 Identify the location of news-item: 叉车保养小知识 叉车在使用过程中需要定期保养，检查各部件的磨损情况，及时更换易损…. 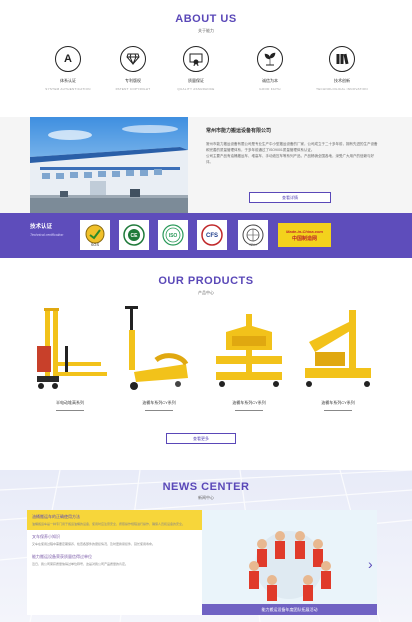
(114, 540).